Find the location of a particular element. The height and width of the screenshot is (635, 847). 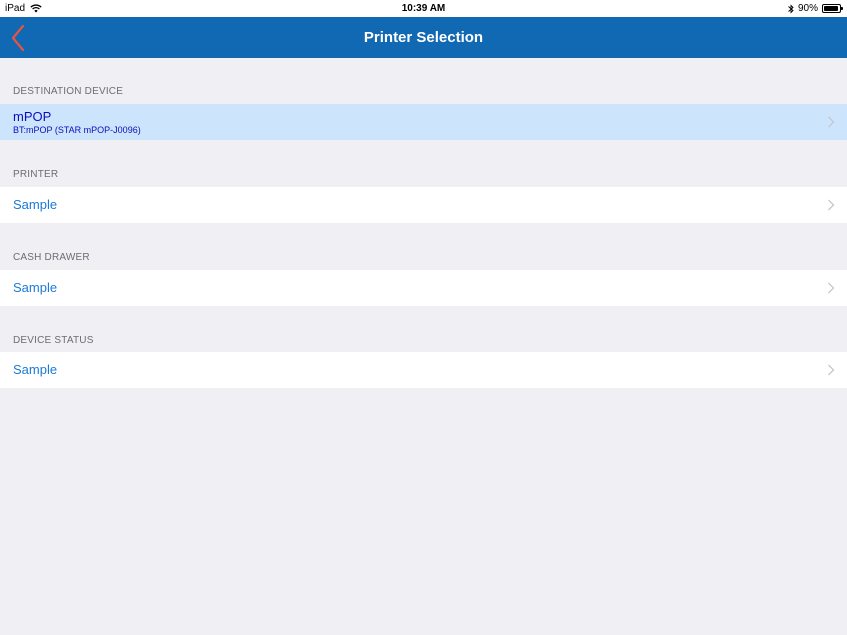

status-right: 90% is located at coordinates (815, 8).